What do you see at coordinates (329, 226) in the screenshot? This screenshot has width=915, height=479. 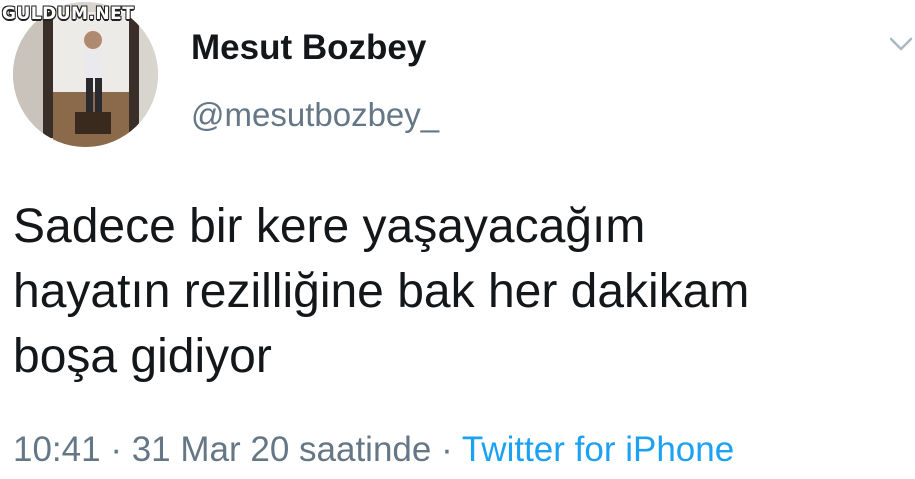 I see `tweet-line: Sadece bir kere yaşayacağım` at bounding box center [329, 226].